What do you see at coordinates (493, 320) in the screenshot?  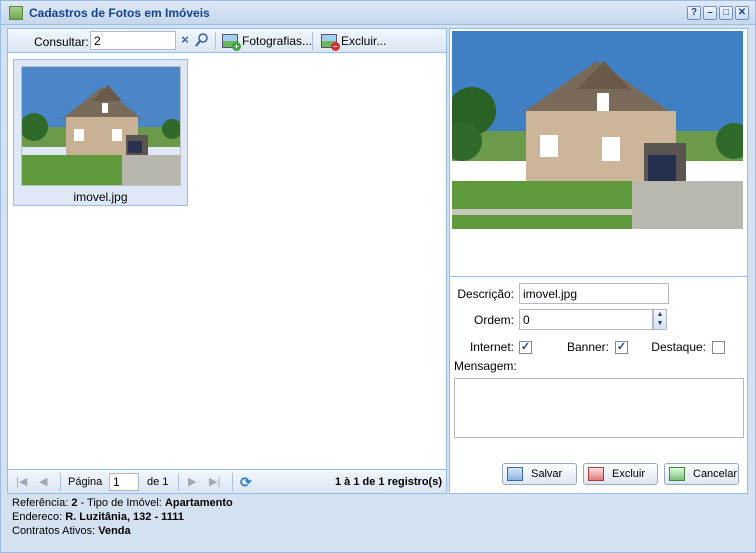 I see `order-label: Ordem:` at bounding box center [493, 320].